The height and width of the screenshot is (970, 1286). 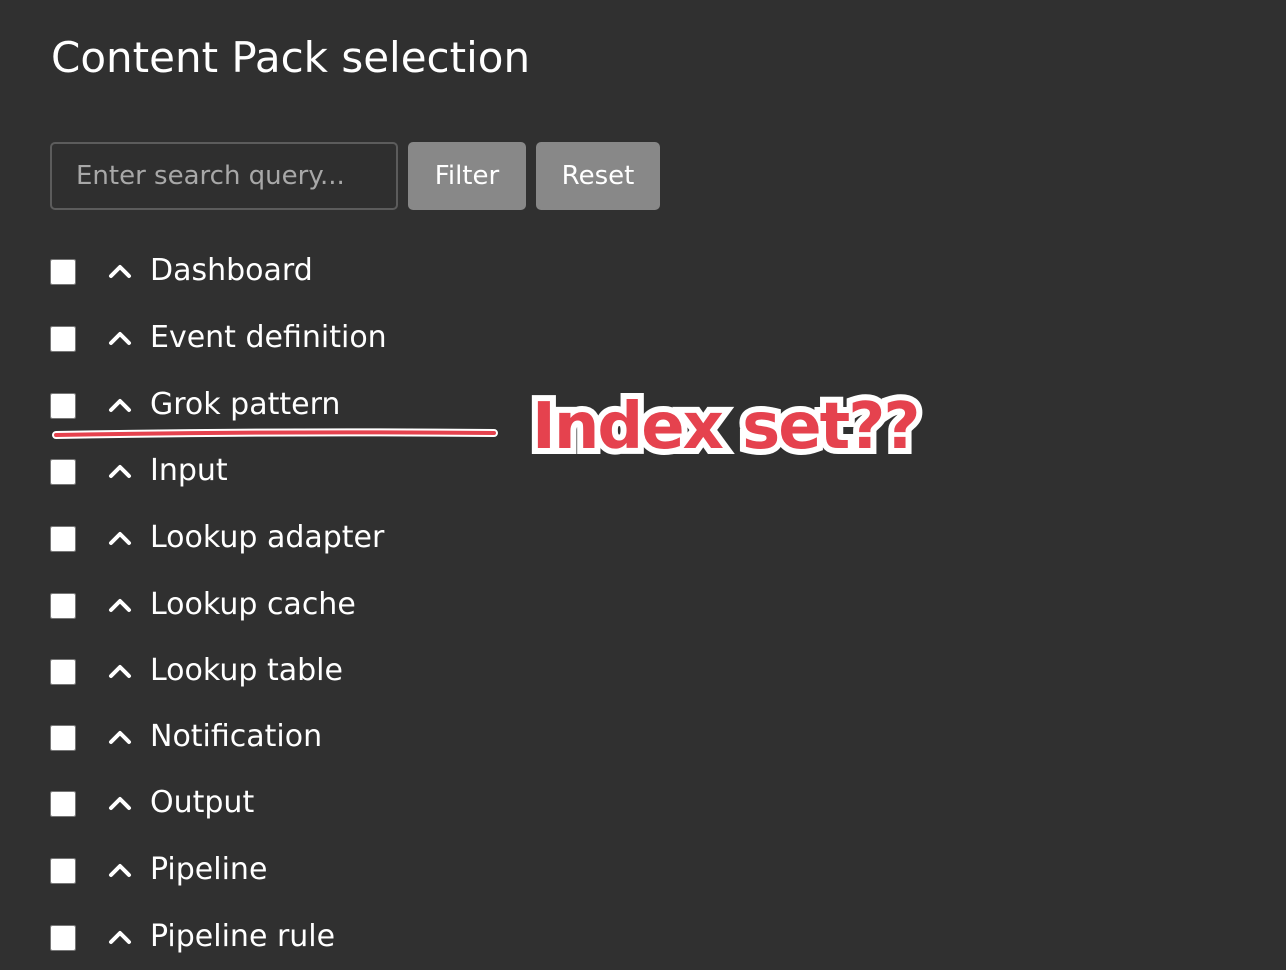 I want to click on list-item-label: Pipeline, so click(x=209, y=869).